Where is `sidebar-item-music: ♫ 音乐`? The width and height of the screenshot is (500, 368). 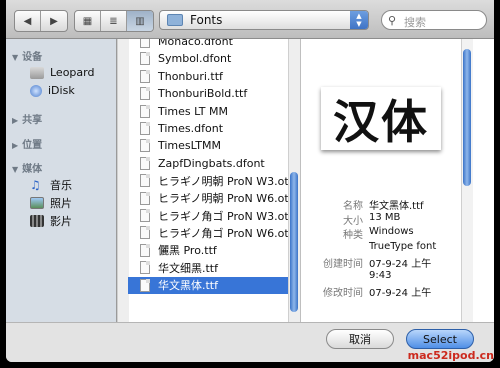 sidebar-item-music: ♫ 音乐 is located at coordinates (51, 185).